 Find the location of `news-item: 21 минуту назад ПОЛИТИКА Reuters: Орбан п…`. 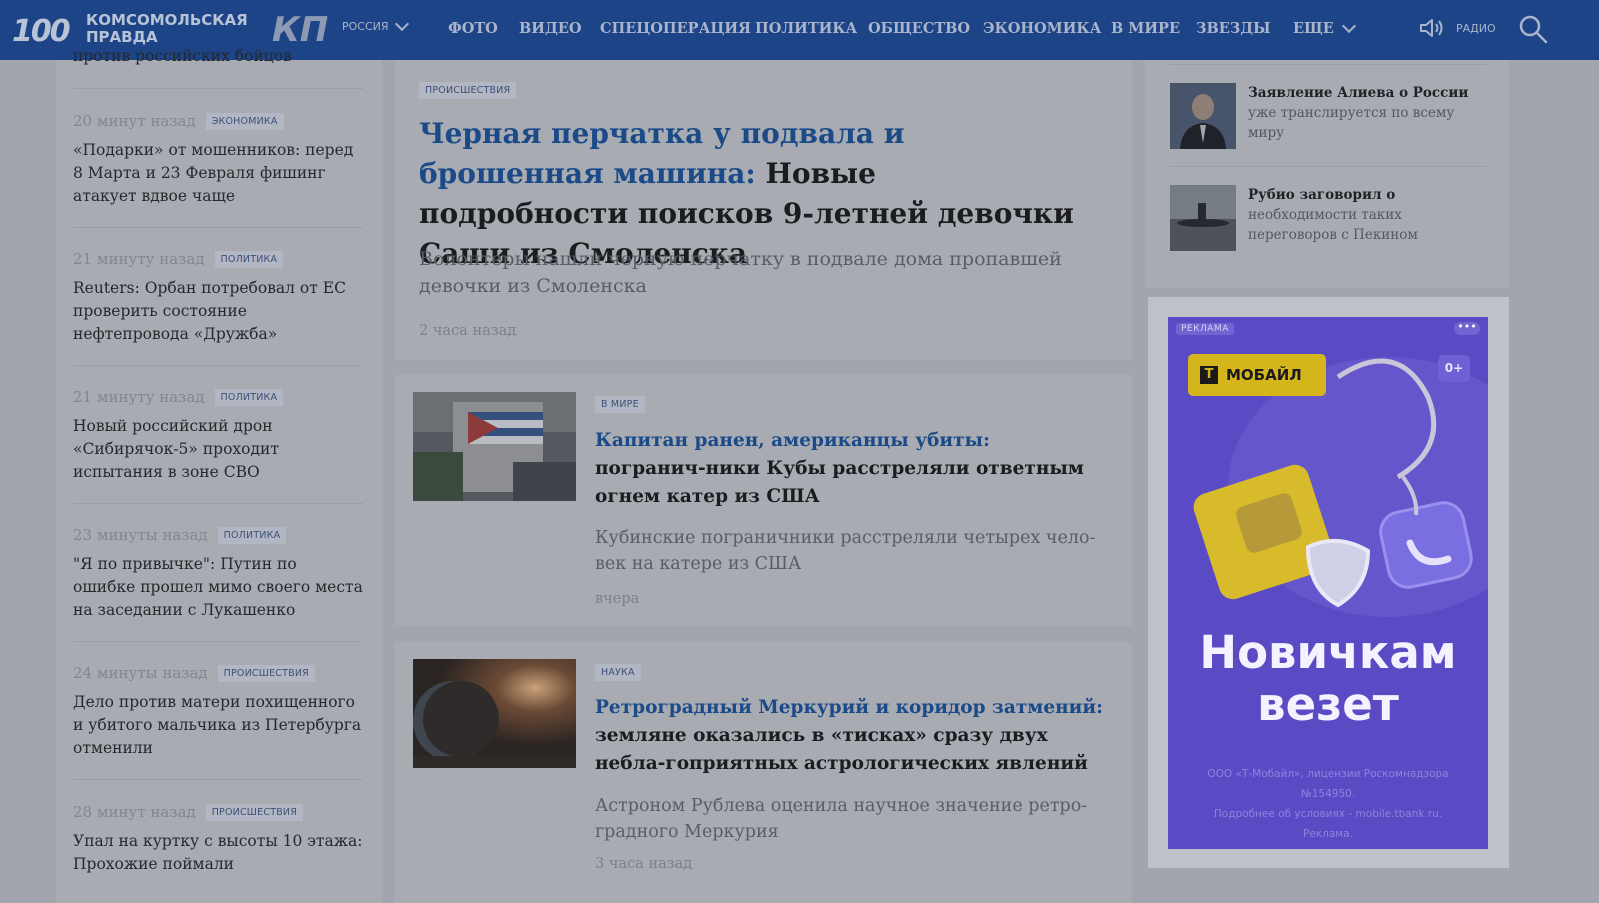

news-item: 21 минуту назад ПОЛИТИКА Reuters: Орбан п… is located at coordinates (218, 297).